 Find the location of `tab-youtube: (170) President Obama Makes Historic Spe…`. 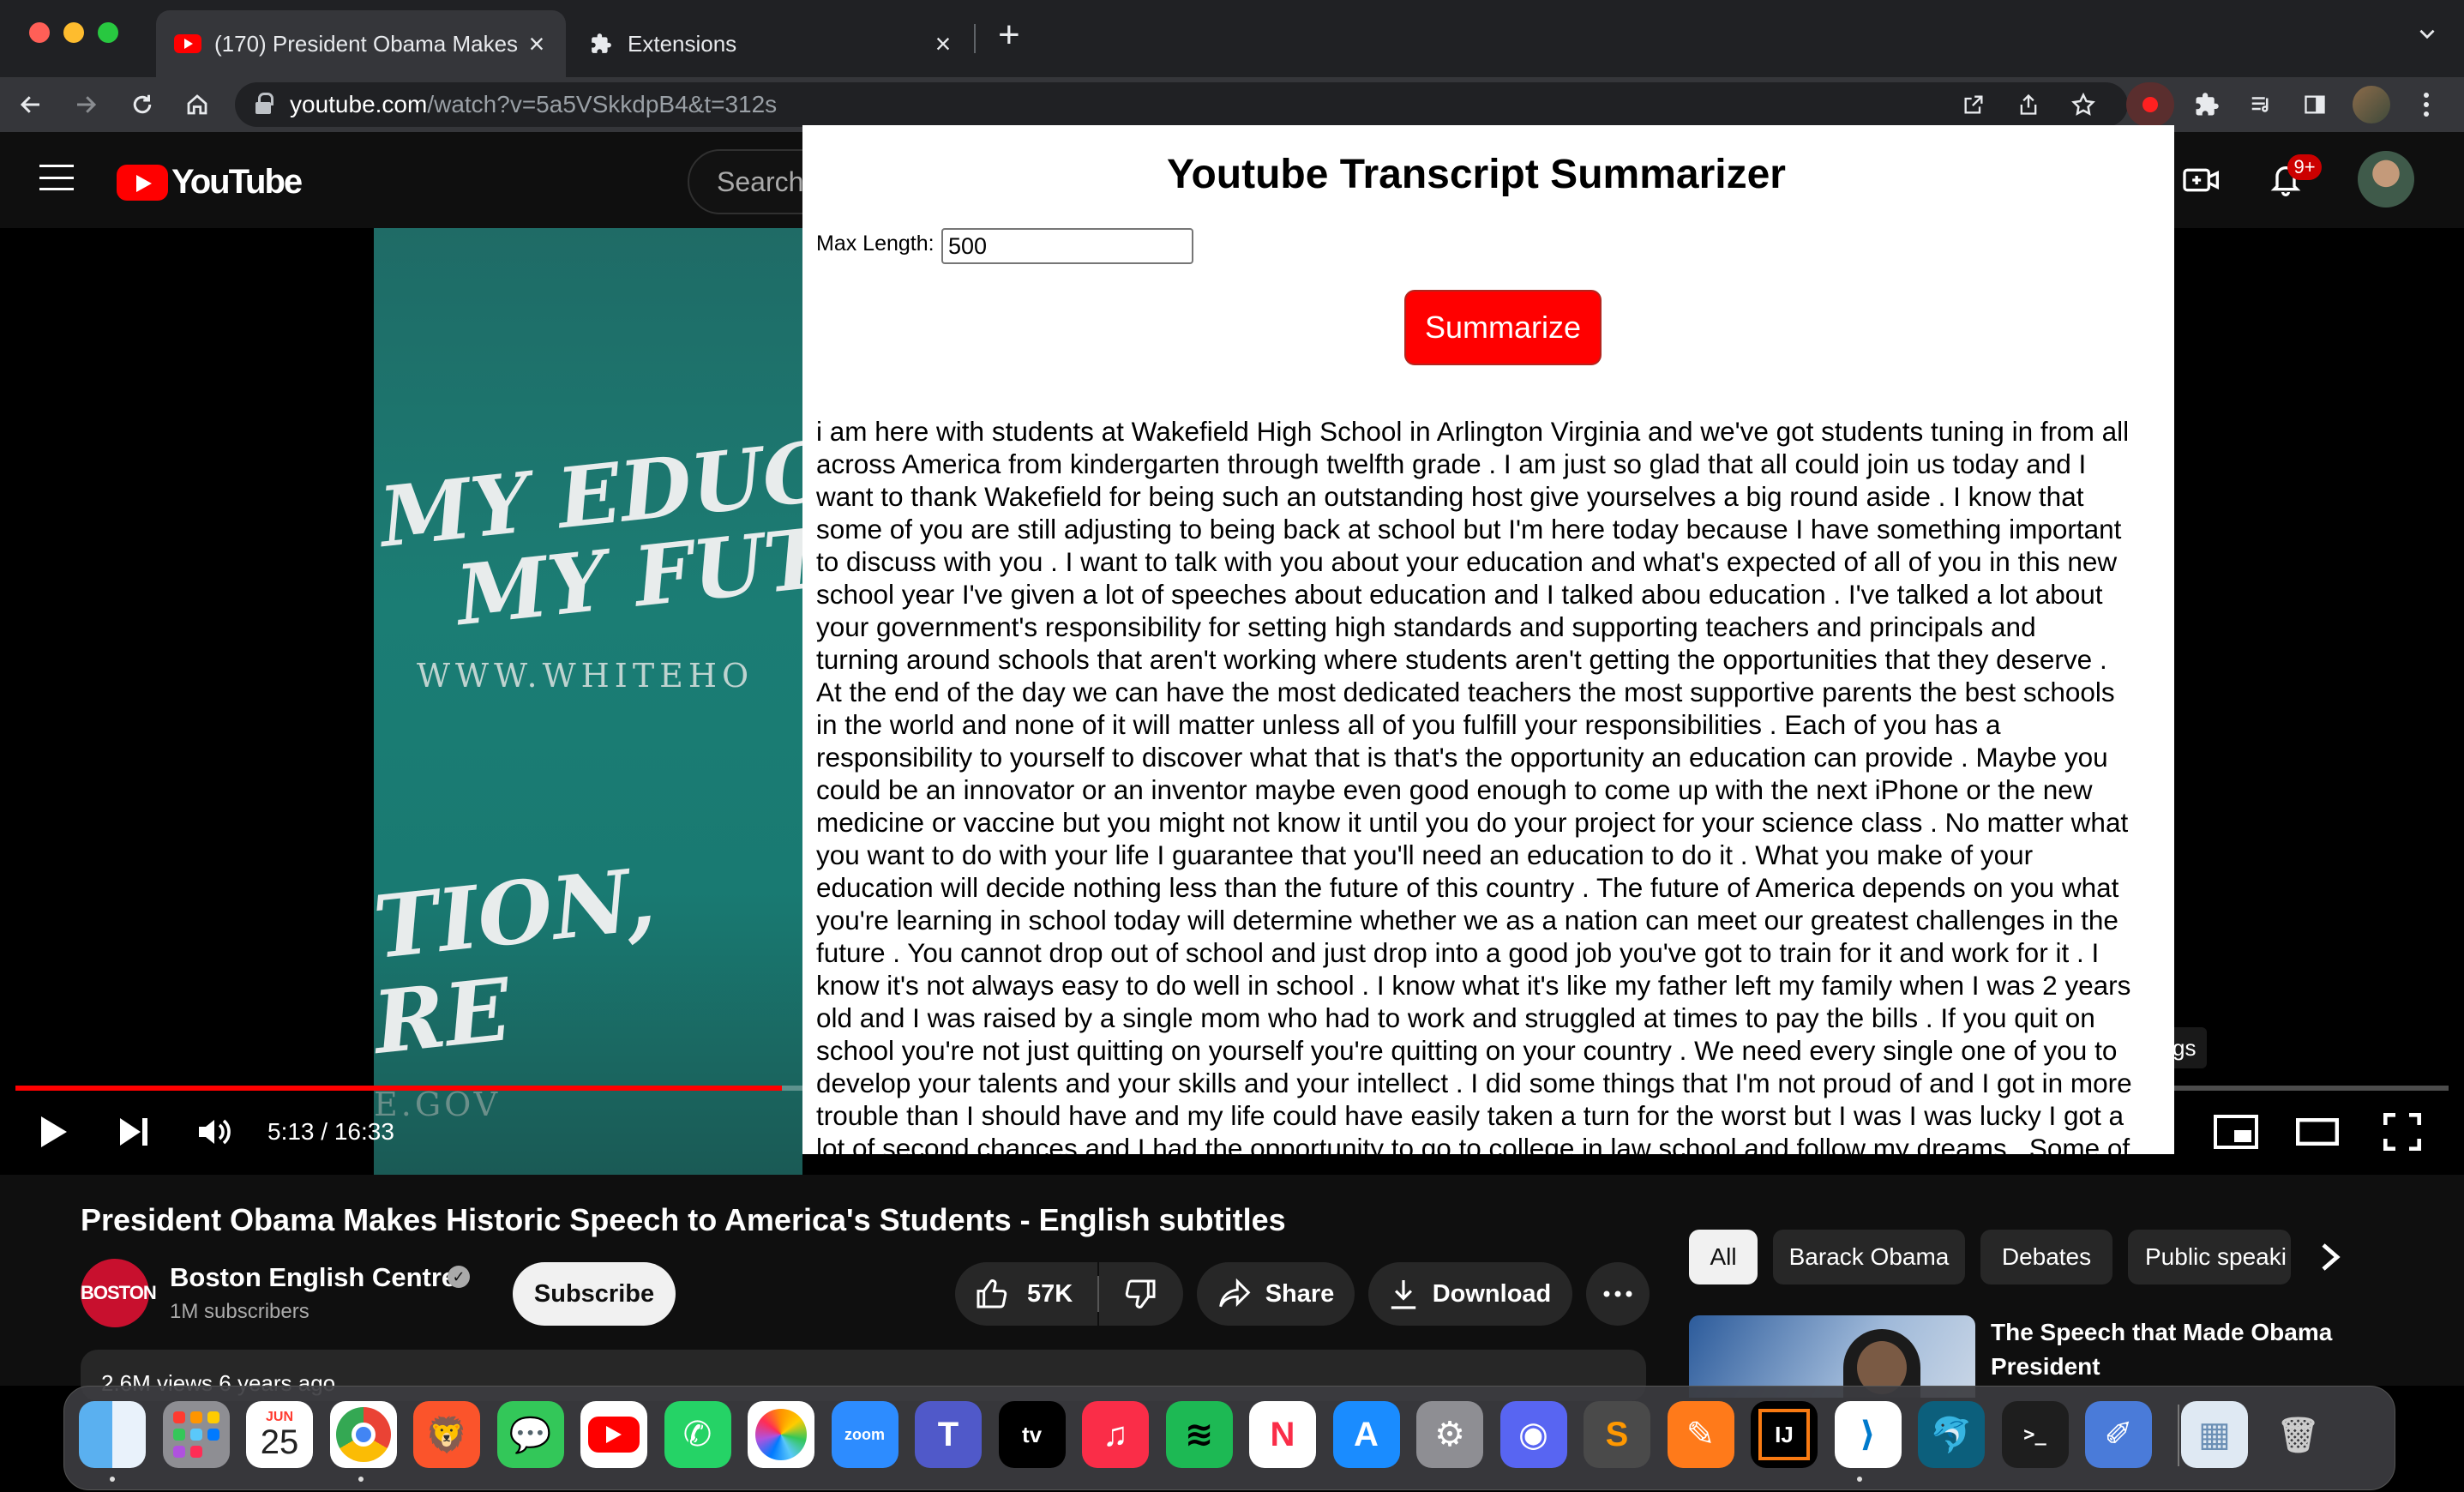

tab-youtube: (170) President Obama Makes Historic Spe… is located at coordinates (361, 43).